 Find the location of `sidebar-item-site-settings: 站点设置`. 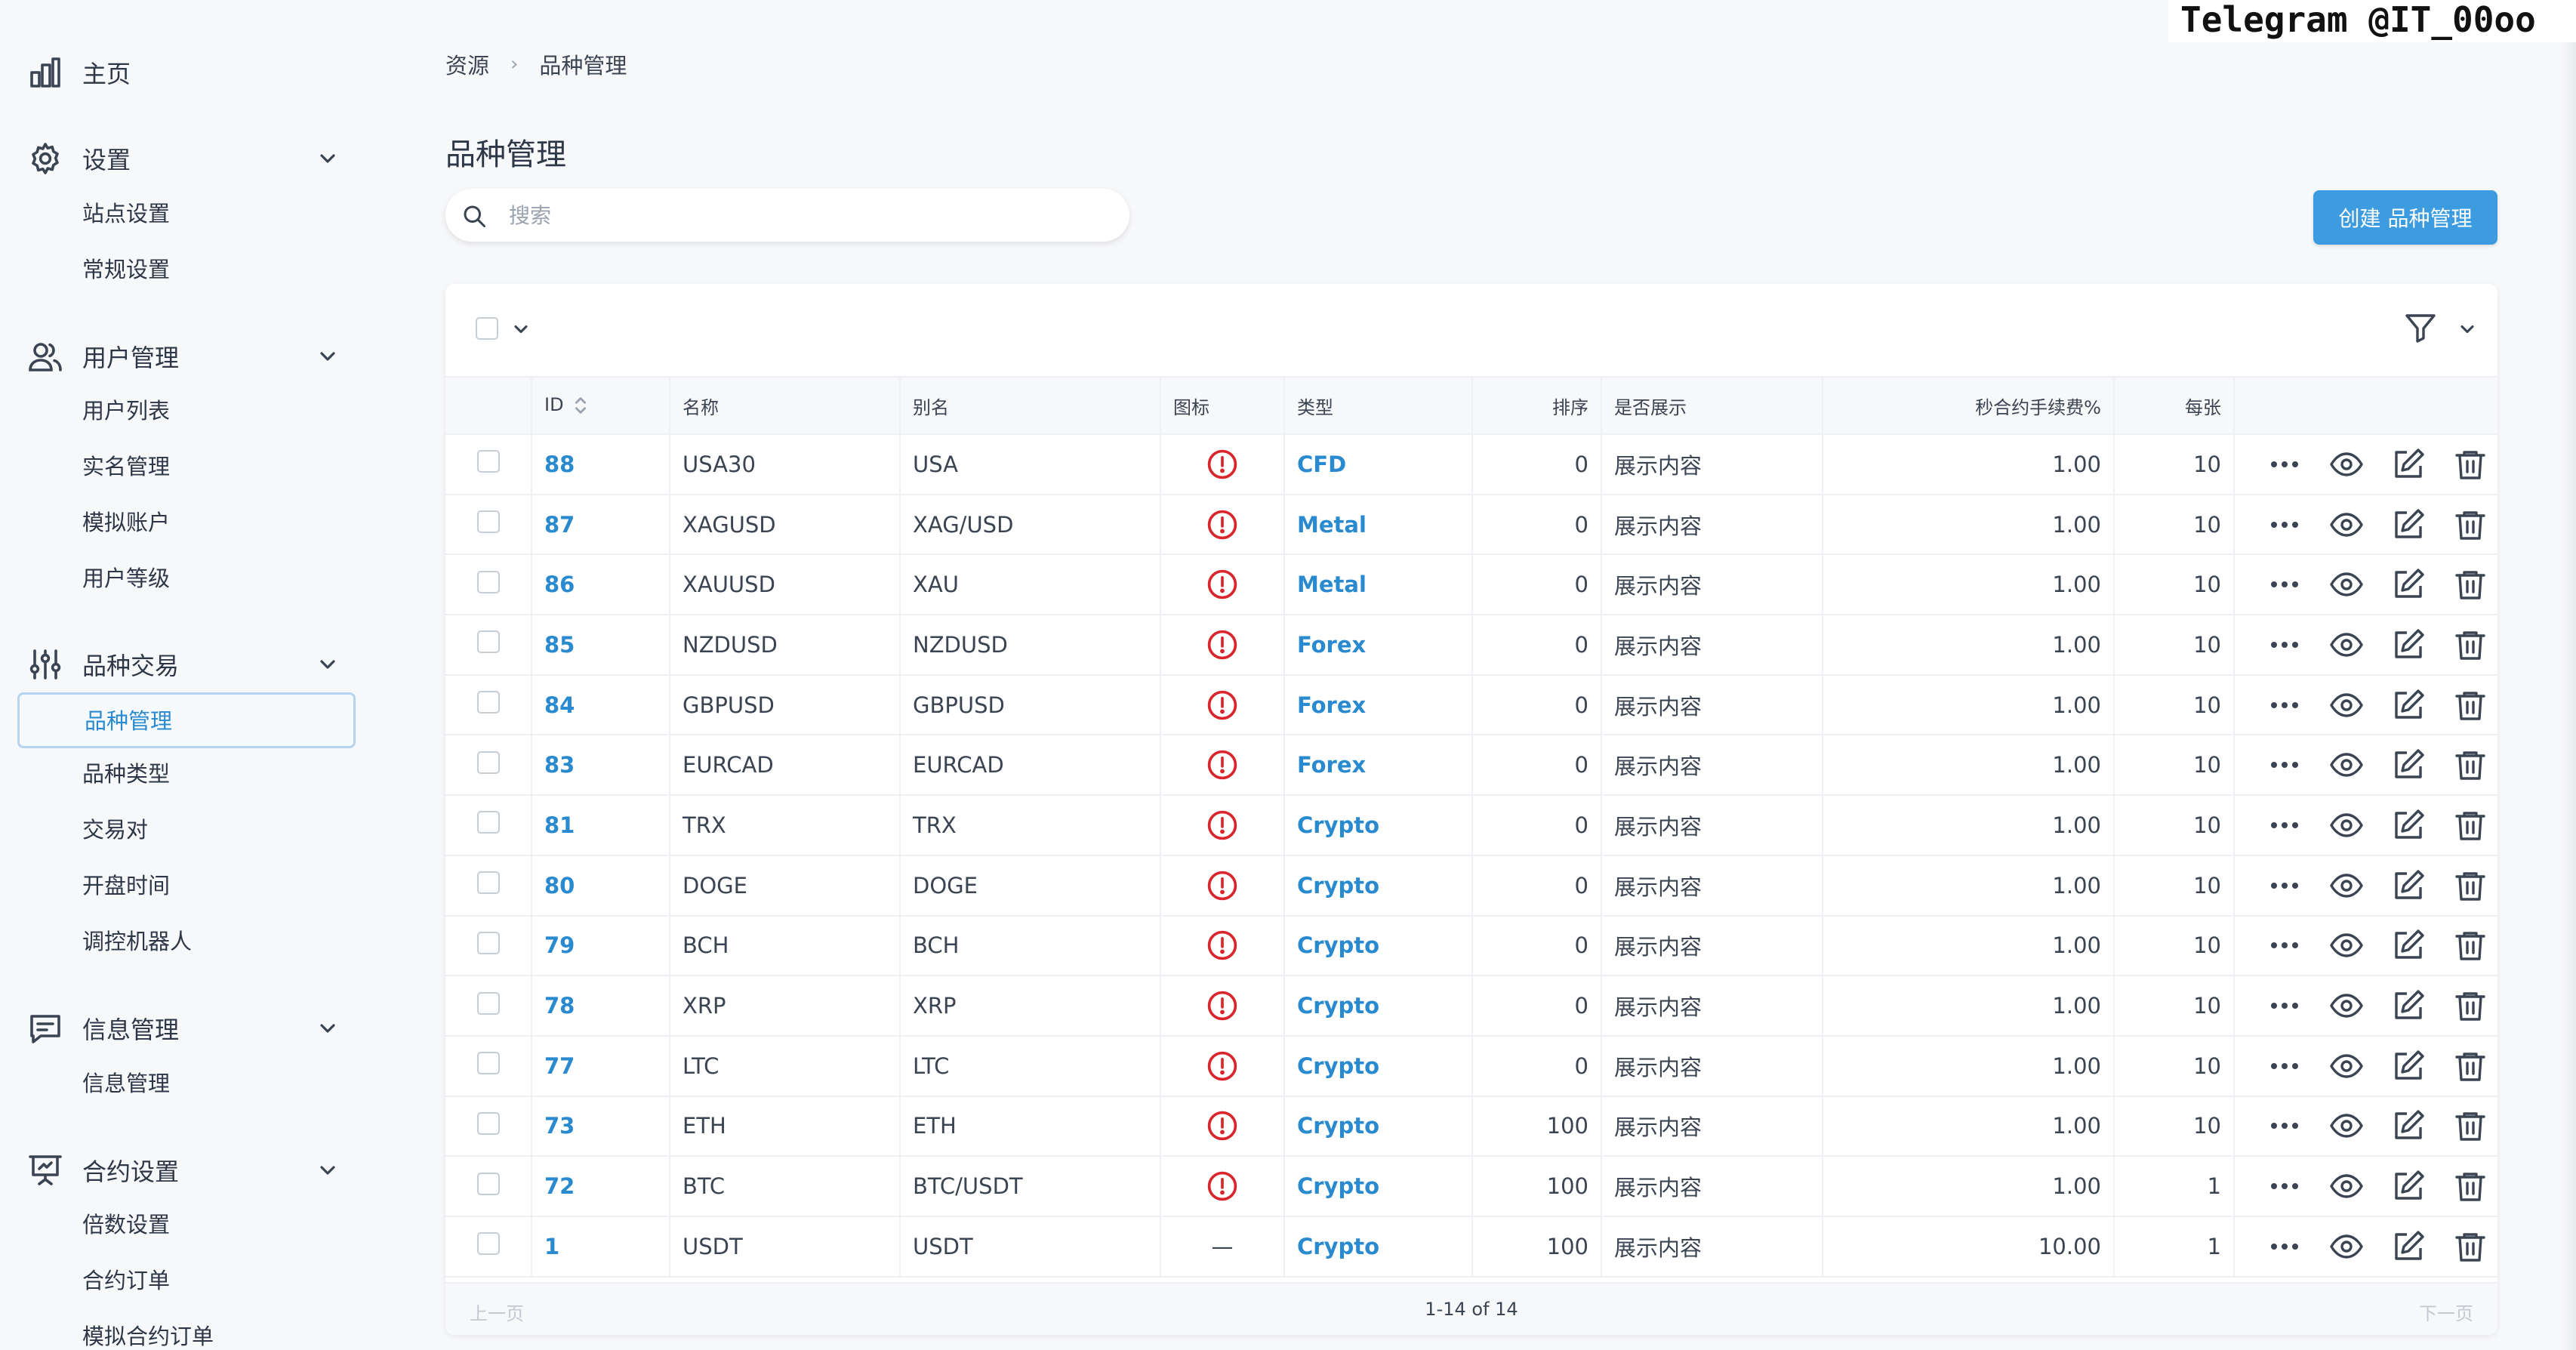

sidebar-item-site-settings: 站点设置 is located at coordinates (126, 213).